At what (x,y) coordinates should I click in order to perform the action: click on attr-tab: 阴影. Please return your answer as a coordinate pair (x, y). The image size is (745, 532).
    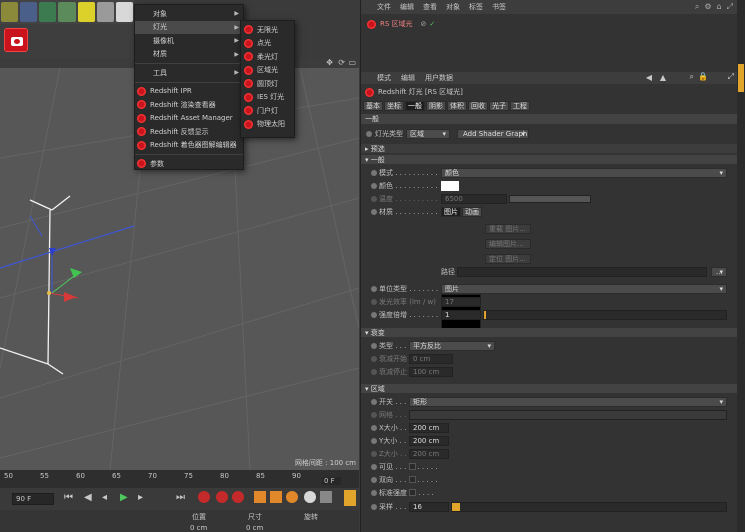
    Looking at the image, I should click on (436, 106).